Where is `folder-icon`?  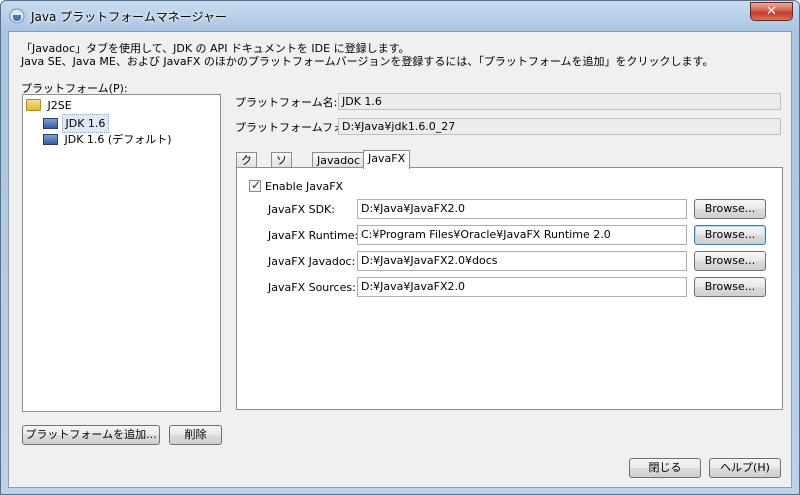 folder-icon is located at coordinates (33, 105).